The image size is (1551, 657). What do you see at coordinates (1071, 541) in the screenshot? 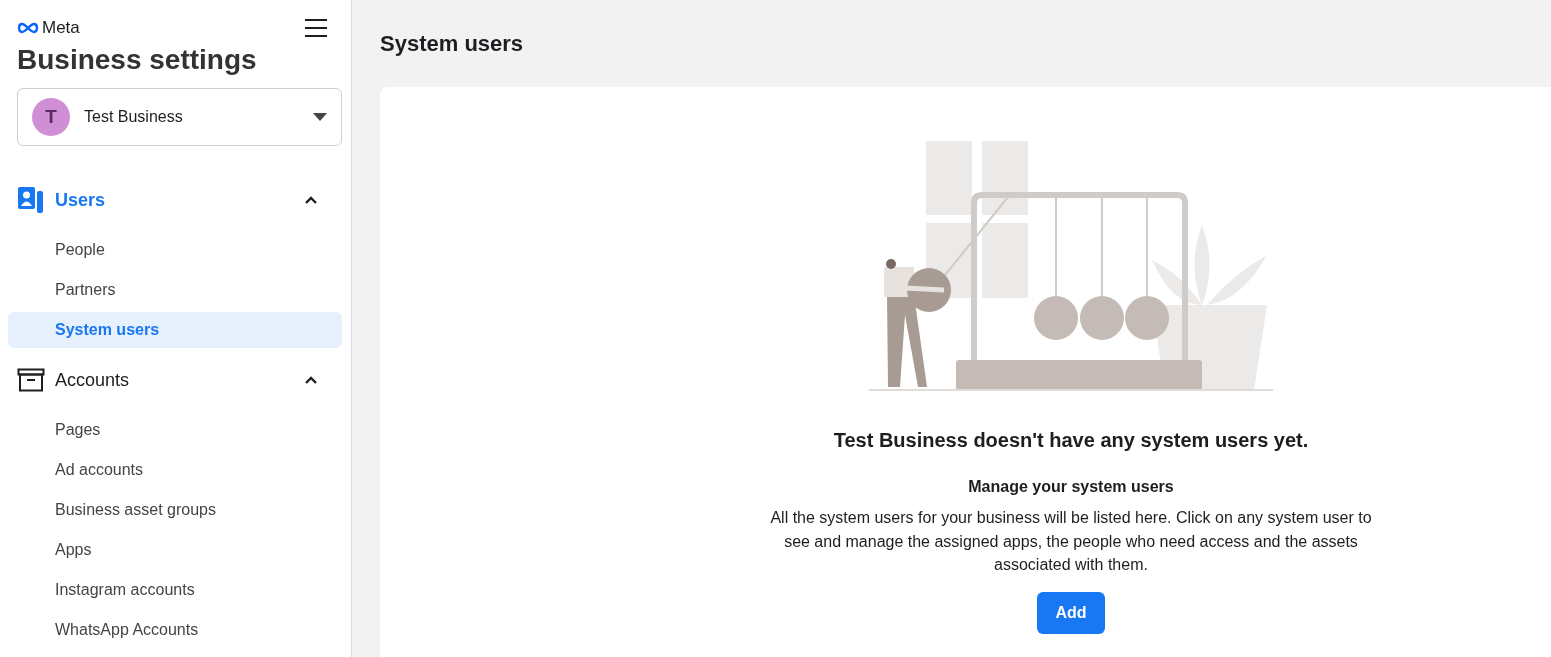
I see `empty-state-description: All the system users for your business will be listed here. Click on any system user to see and manage the assigned apps, the people who need access and the assets associated with them.` at bounding box center [1071, 541].